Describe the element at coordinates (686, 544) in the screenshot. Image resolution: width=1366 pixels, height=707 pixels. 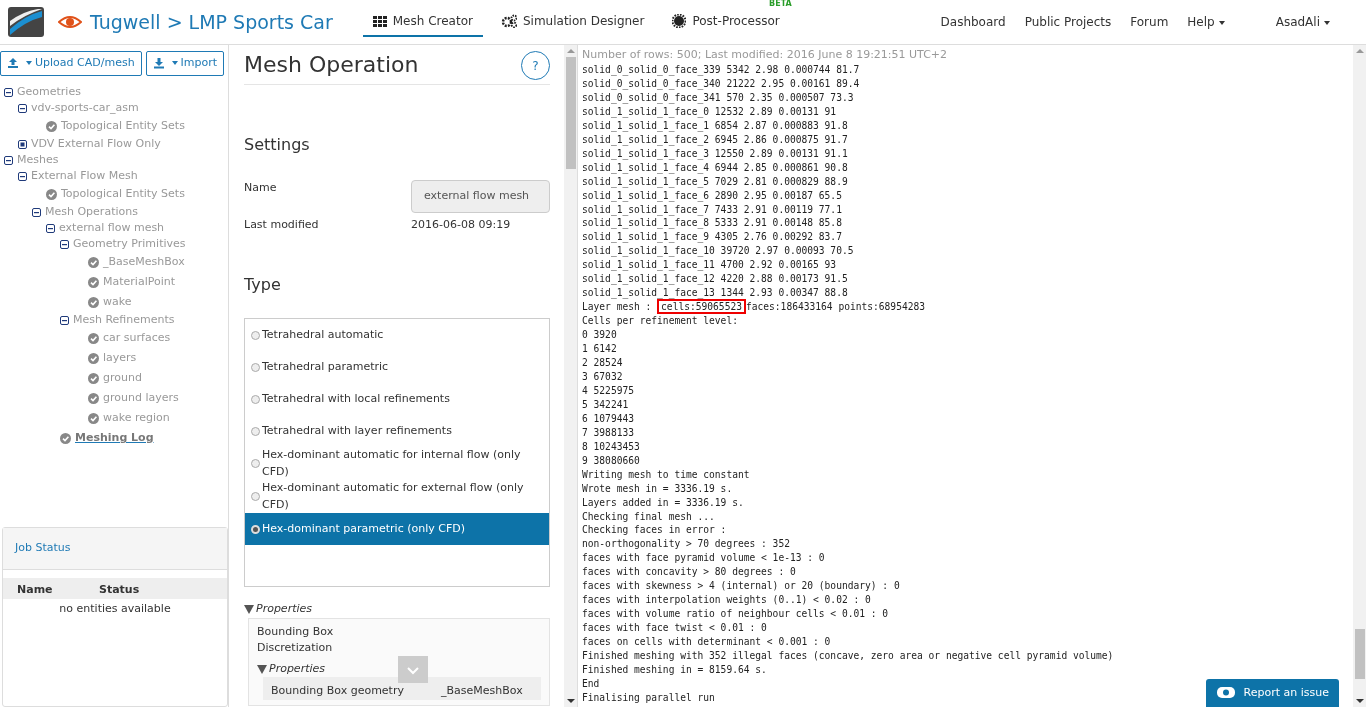
I see `log-line: non-orthogonality > 70 degrees : 352` at that location.